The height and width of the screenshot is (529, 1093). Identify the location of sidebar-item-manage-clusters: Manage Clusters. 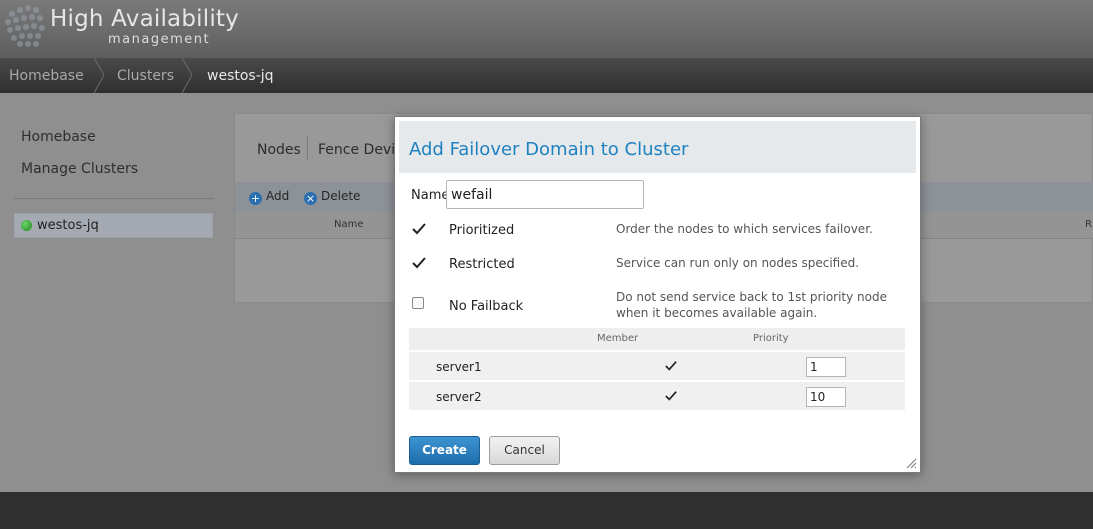
(79, 169).